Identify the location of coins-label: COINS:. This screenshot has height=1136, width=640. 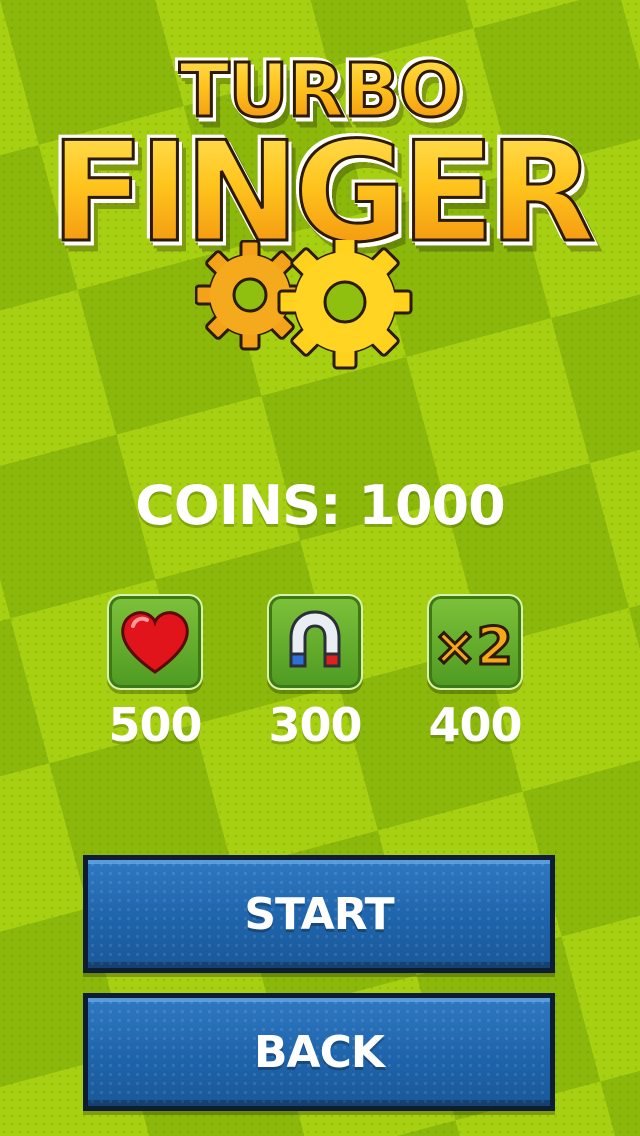
(238, 505).